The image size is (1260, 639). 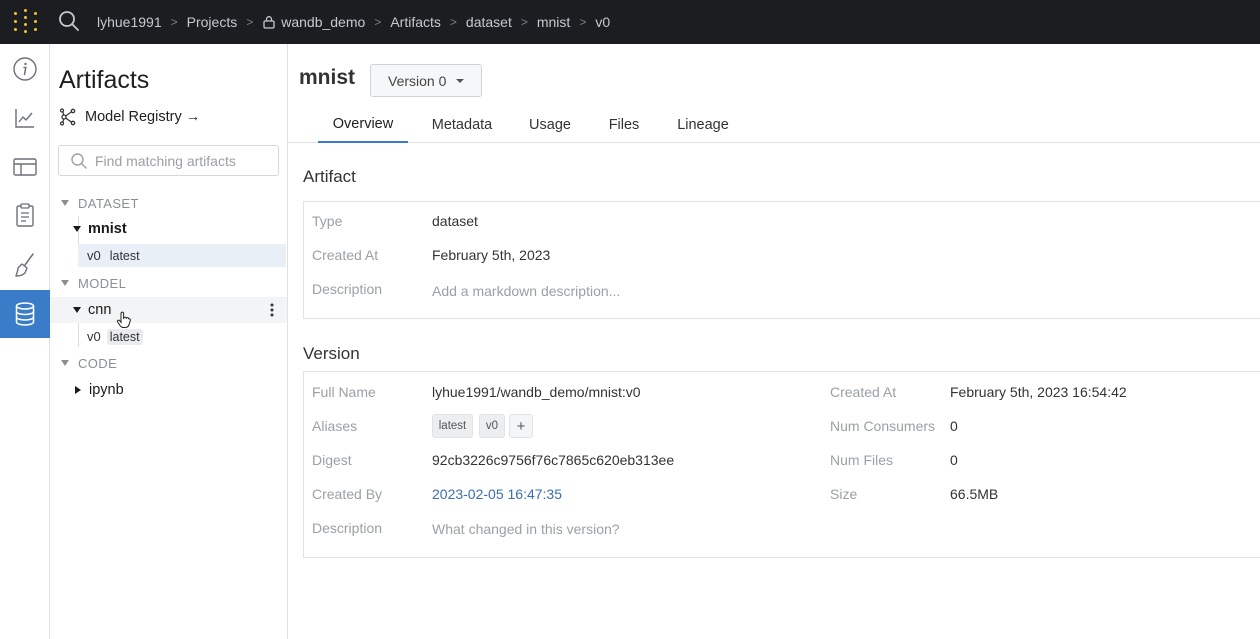 I want to click on icon-rail, so click(x=25, y=341).